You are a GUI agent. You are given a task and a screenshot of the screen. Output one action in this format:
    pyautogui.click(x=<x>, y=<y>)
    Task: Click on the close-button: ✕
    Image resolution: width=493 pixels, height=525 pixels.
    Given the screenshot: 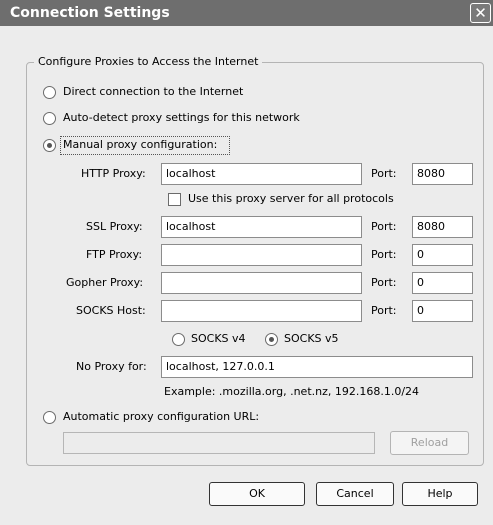 What is the action you would take?
    pyautogui.click(x=480, y=13)
    